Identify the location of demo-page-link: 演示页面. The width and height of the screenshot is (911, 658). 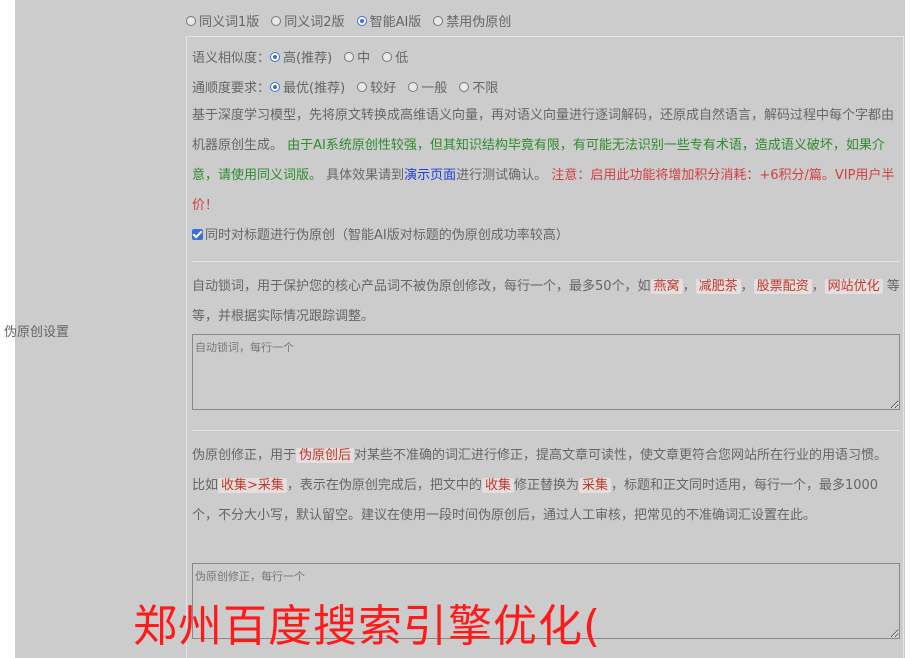
(430, 175).